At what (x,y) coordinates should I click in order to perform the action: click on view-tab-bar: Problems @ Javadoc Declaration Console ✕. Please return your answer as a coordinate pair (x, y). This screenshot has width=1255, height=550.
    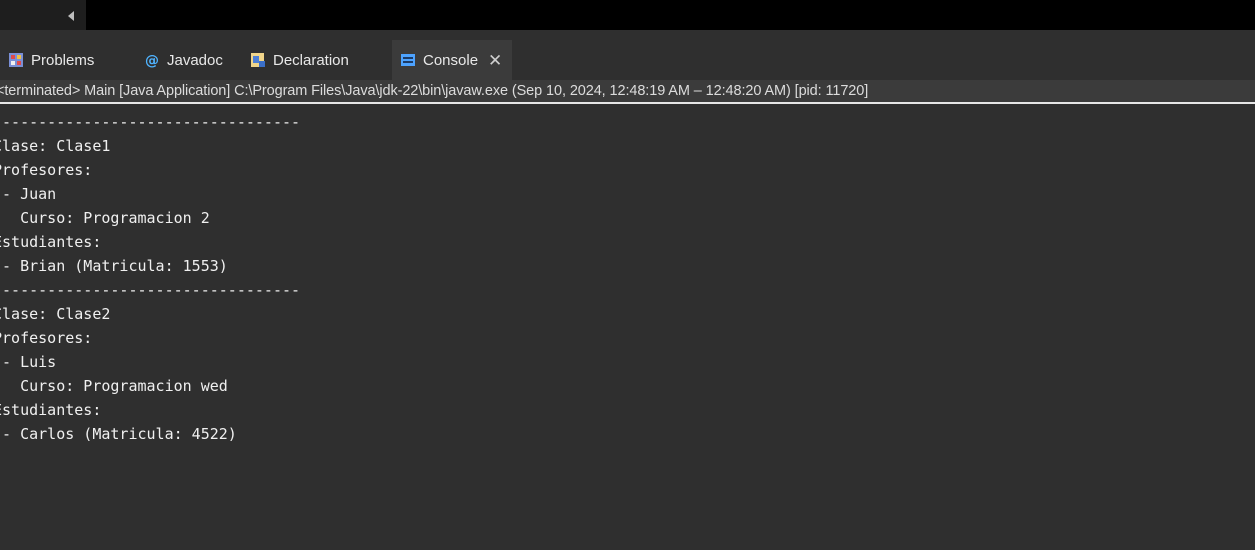
    Looking at the image, I should click on (627, 55).